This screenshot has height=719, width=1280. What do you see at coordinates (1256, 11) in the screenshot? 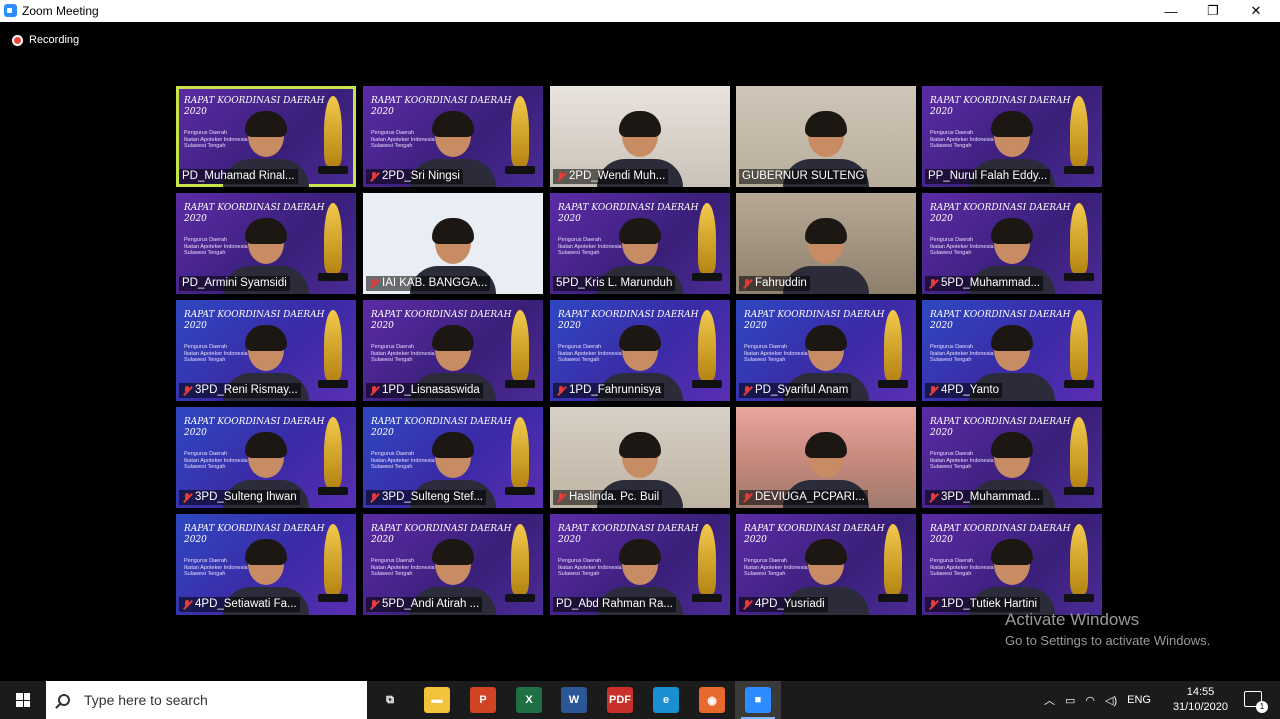
I see `close-button: ✕` at bounding box center [1256, 11].